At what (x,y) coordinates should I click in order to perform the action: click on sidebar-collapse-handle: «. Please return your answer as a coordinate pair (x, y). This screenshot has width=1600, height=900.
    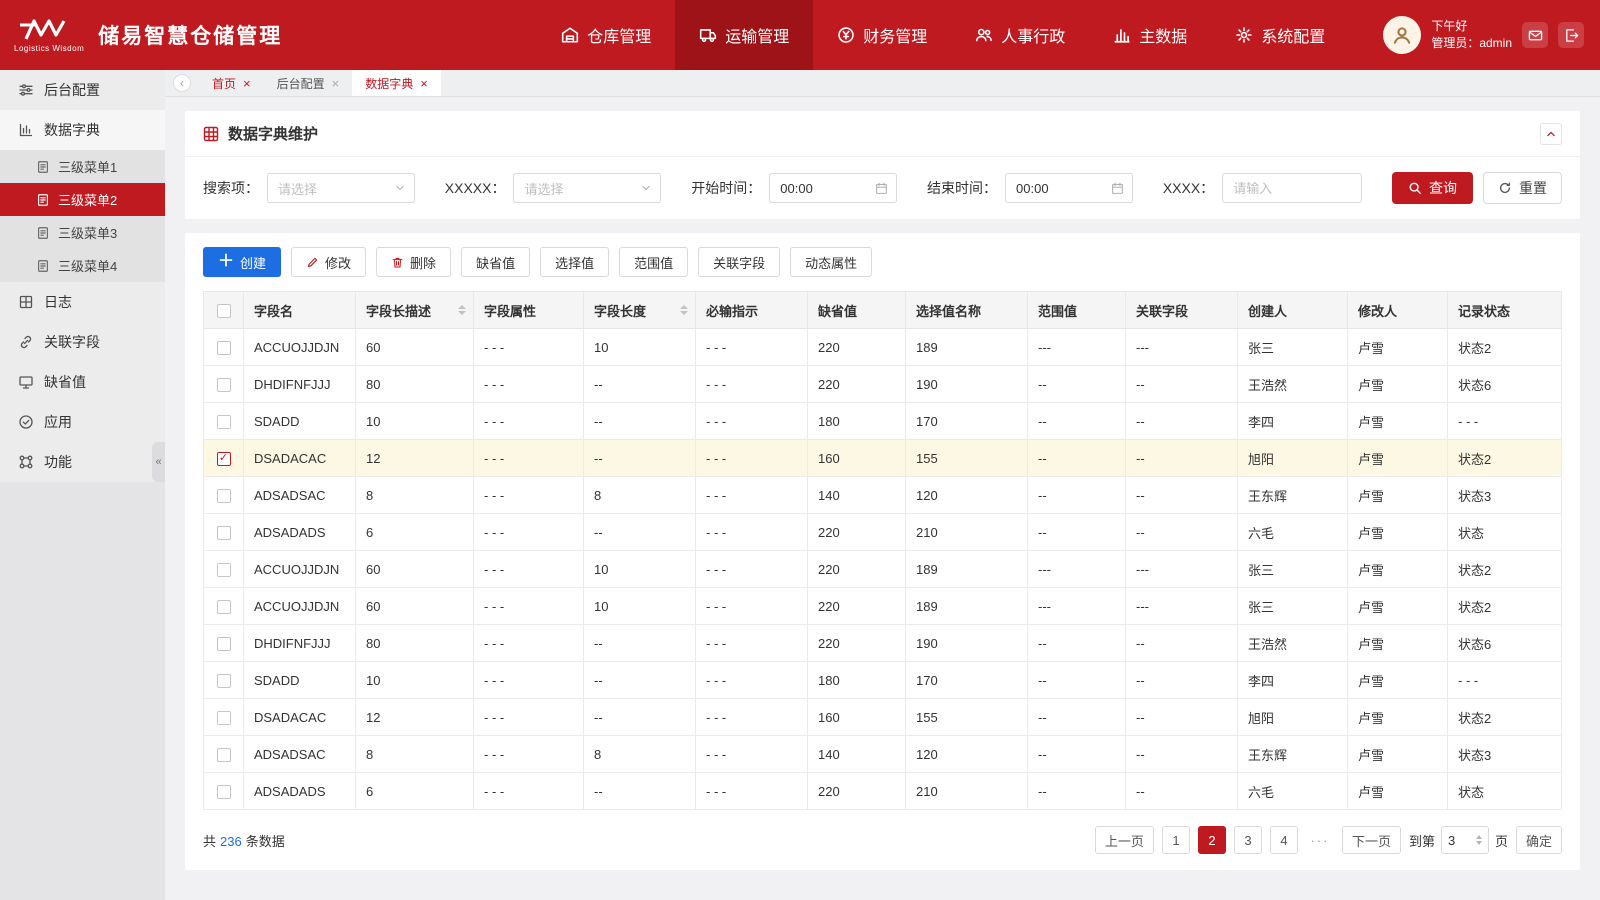
    Looking at the image, I should click on (158, 462).